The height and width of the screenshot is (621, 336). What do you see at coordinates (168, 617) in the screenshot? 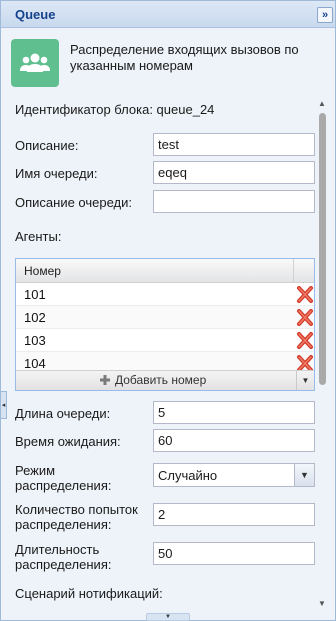
I see `resize-handle-icon: ▼` at bounding box center [168, 617].